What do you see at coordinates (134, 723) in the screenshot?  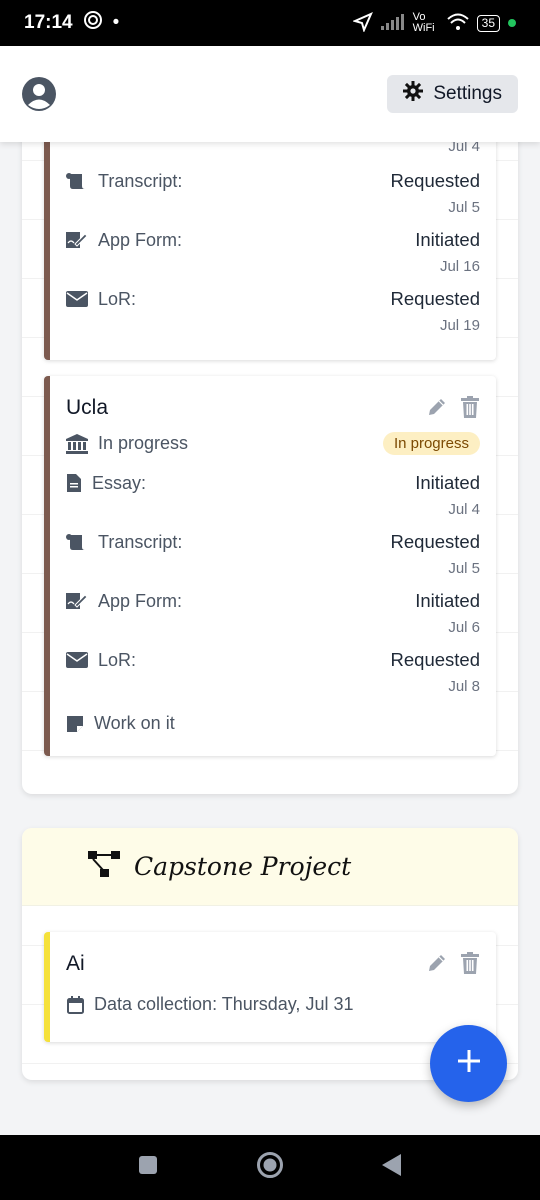 I see `note-text: Work on it` at bounding box center [134, 723].